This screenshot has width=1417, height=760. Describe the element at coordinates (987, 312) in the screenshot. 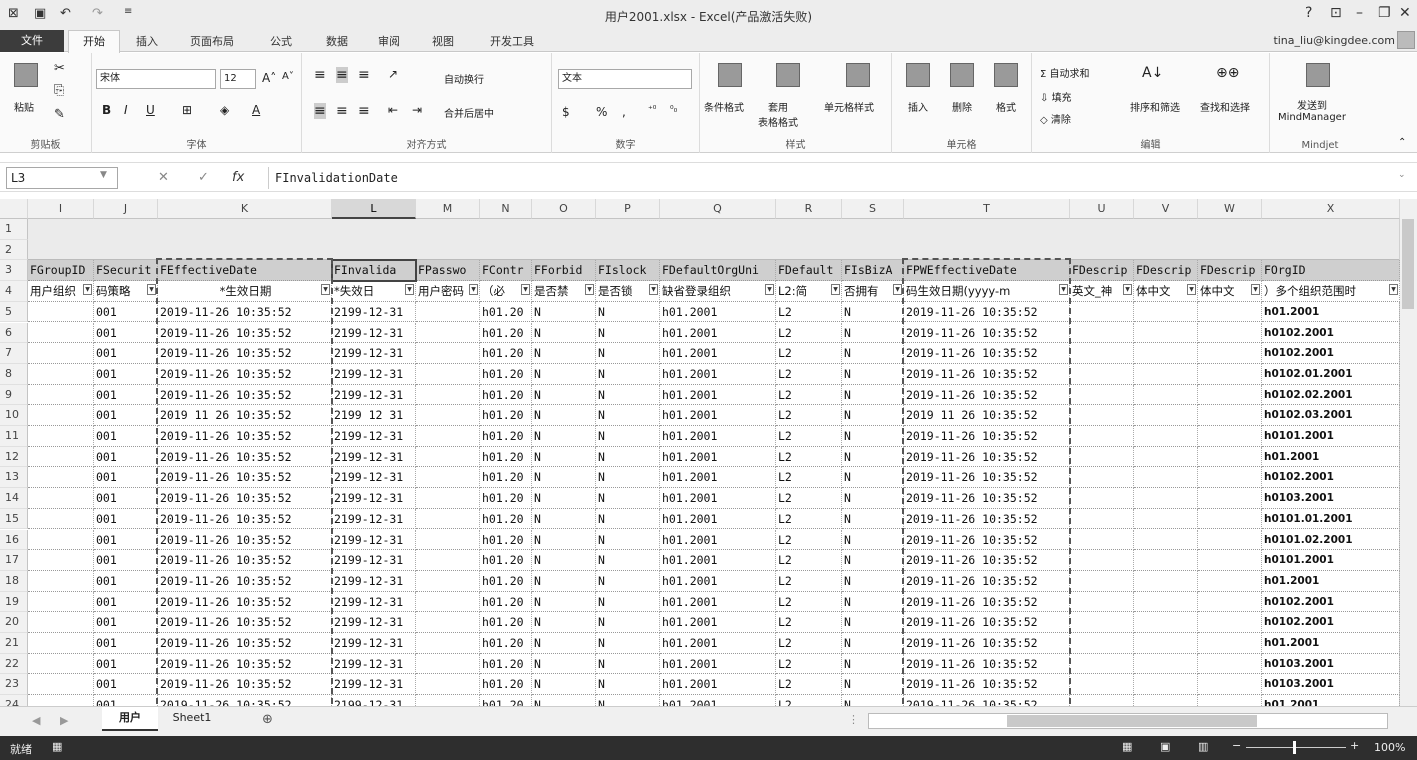

I see `cell-T: 2019-11-26 10:35:52` at that location.